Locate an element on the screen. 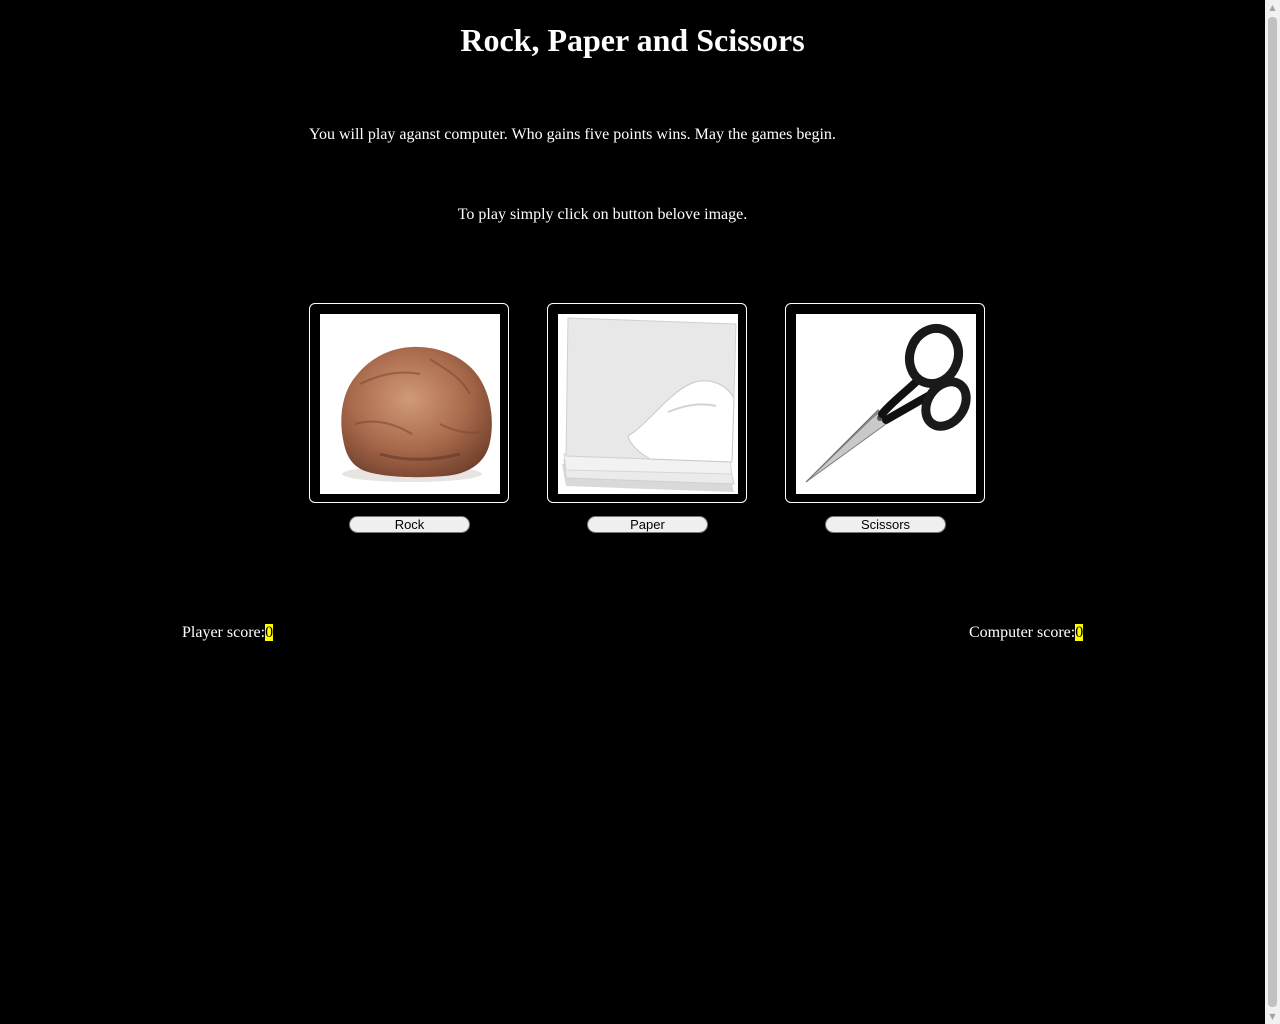  player-score-value: 0 is located at coordinates (269, 632).